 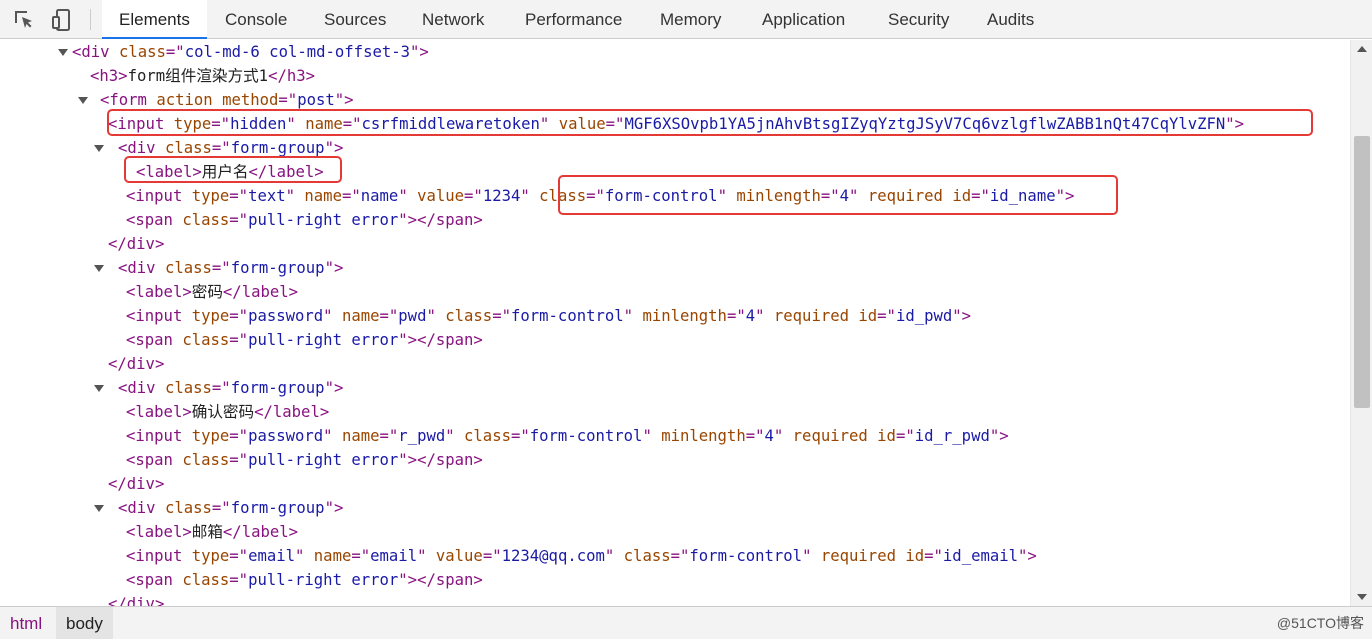 What do you see at coordinates (394, 556) in the screenshot?
I see `attr-value-token: email` at bounding box center [394, 556].